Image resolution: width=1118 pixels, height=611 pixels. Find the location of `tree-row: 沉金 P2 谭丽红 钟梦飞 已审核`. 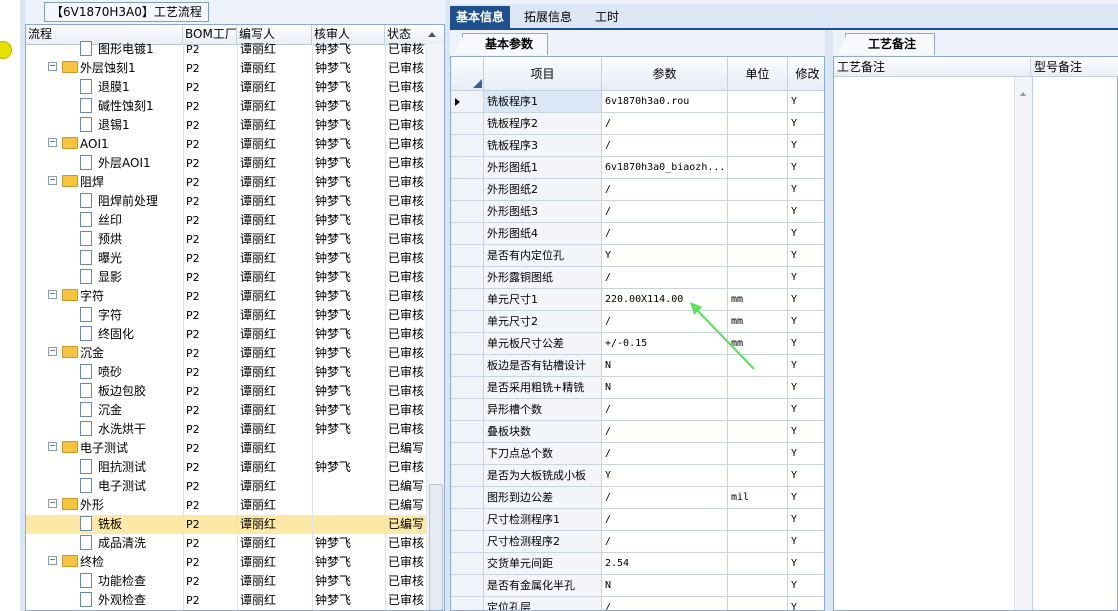

tree-row: 沉金 P2 谭丽红 钟梦飞 已审核 is located at coordinates (226, 410).